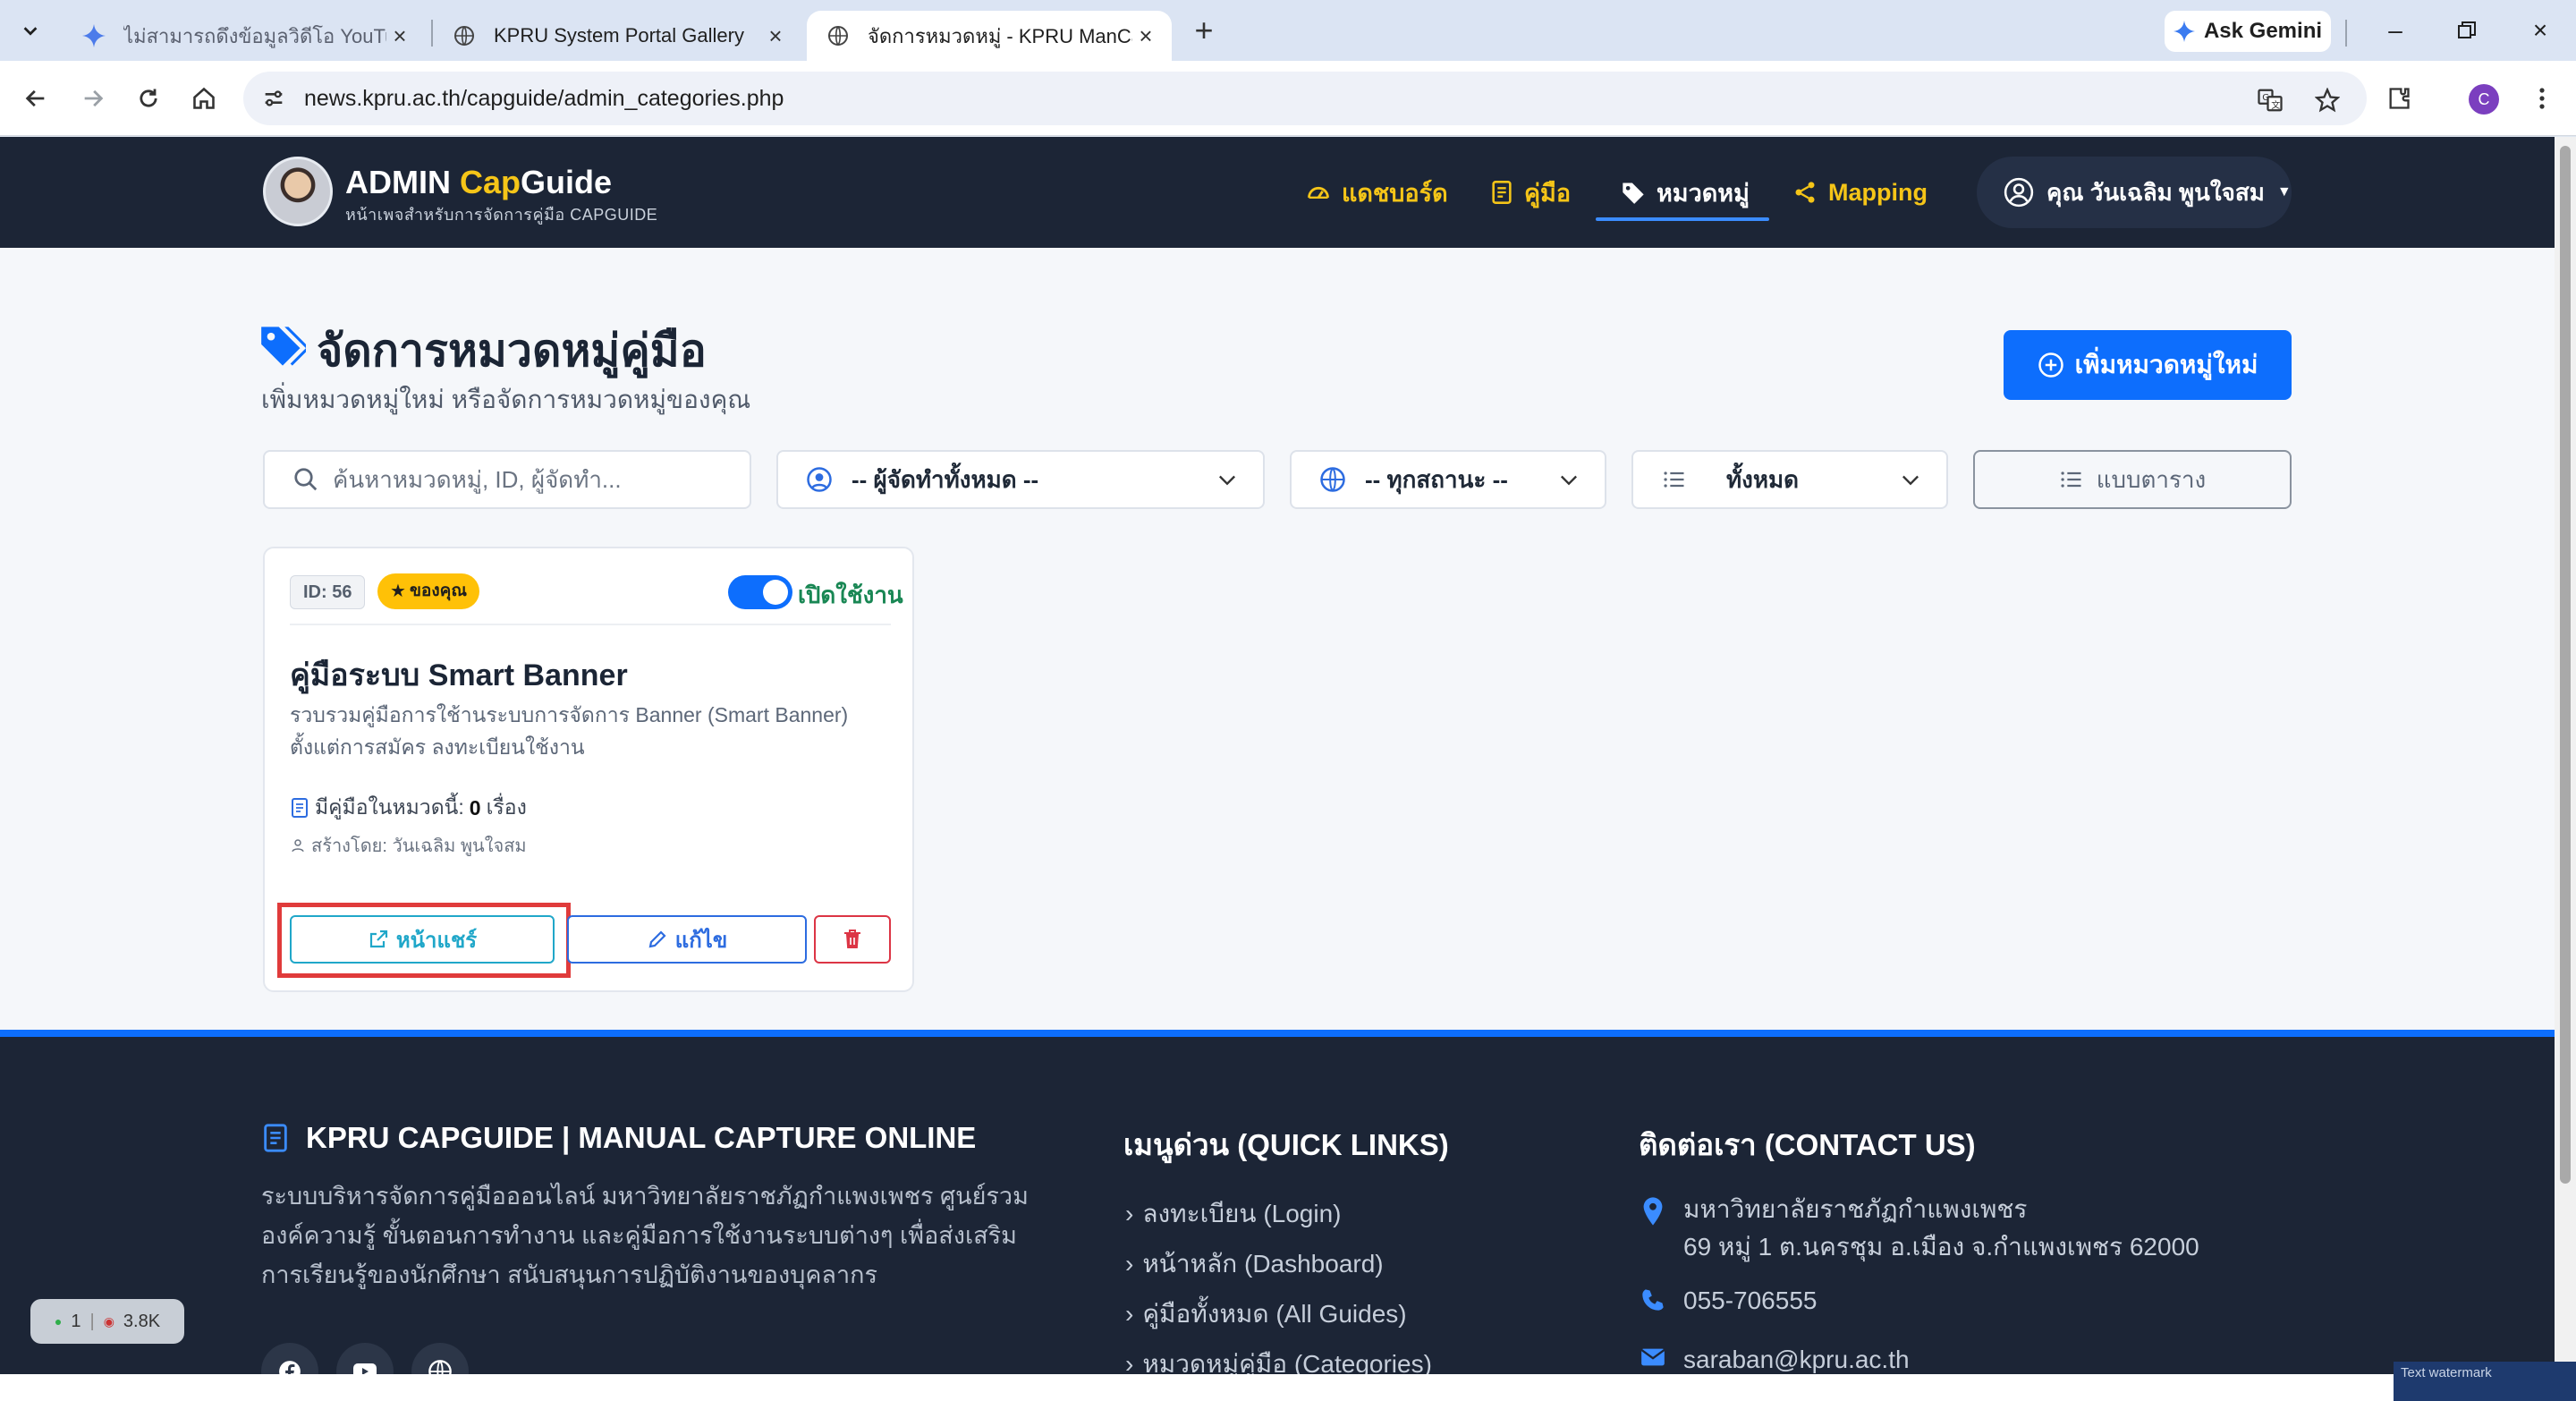  I want to click on add-category-button: เพิ่มหมวดหมู่ใหม่, so click(2148, 365).